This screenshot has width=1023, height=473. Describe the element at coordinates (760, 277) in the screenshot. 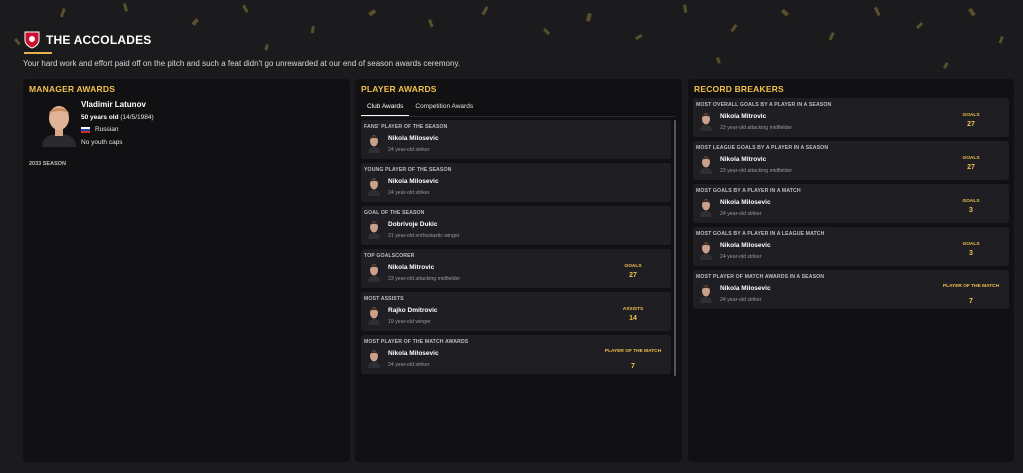

I see `award-label: MOST PLAYER OF MATCH AWARDS IN A SEASON` at that location.